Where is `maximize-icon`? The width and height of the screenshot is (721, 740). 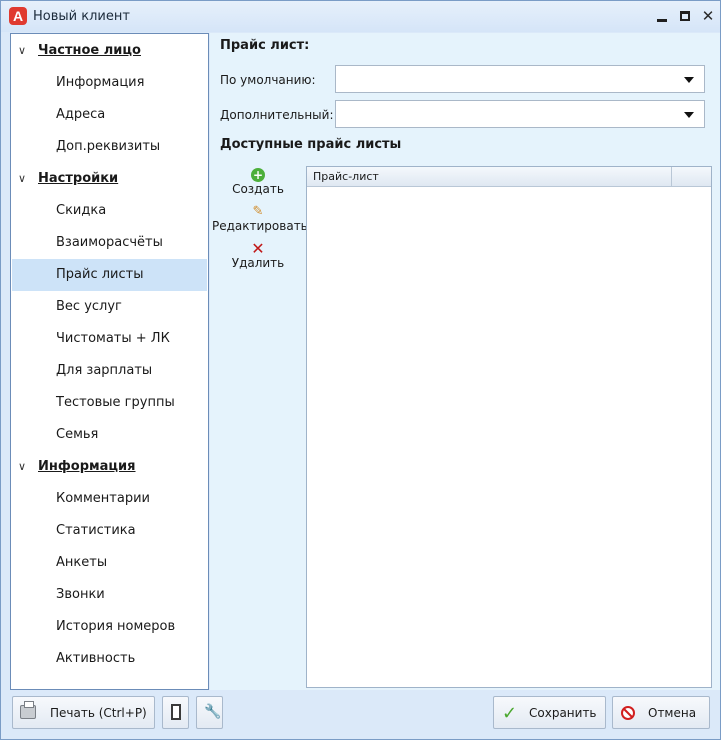
maximize-icon is located at coordinates (685, 16).